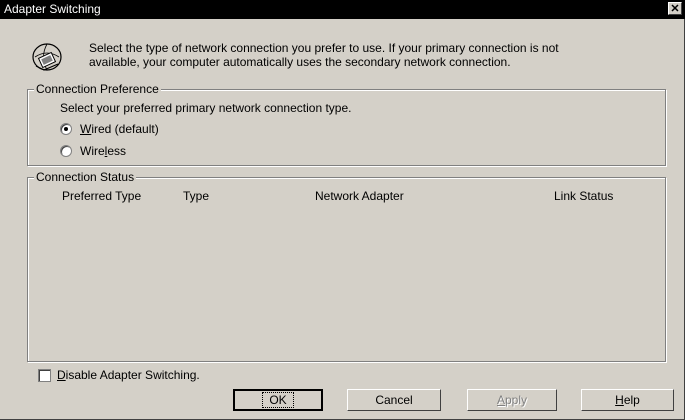 This screenshot has height=420, width=685. I want to click on network-connection-icon, so click(47, 57).